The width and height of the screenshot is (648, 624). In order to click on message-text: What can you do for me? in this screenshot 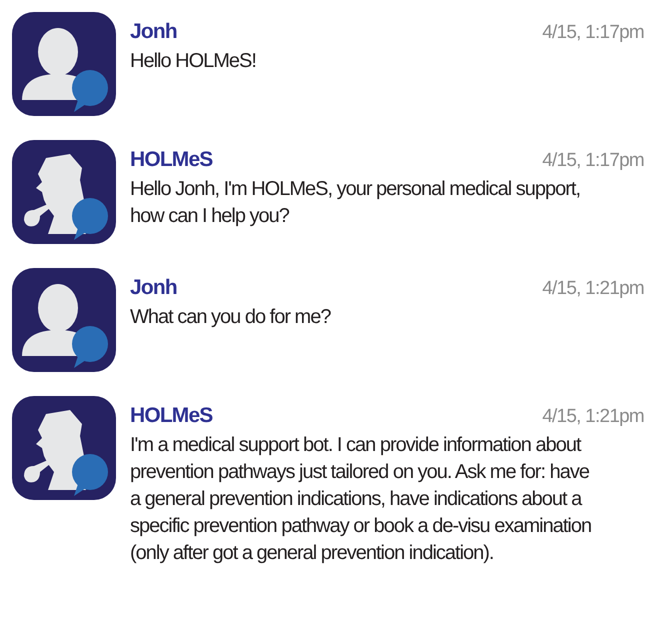, I will do `click(231, 317)`.